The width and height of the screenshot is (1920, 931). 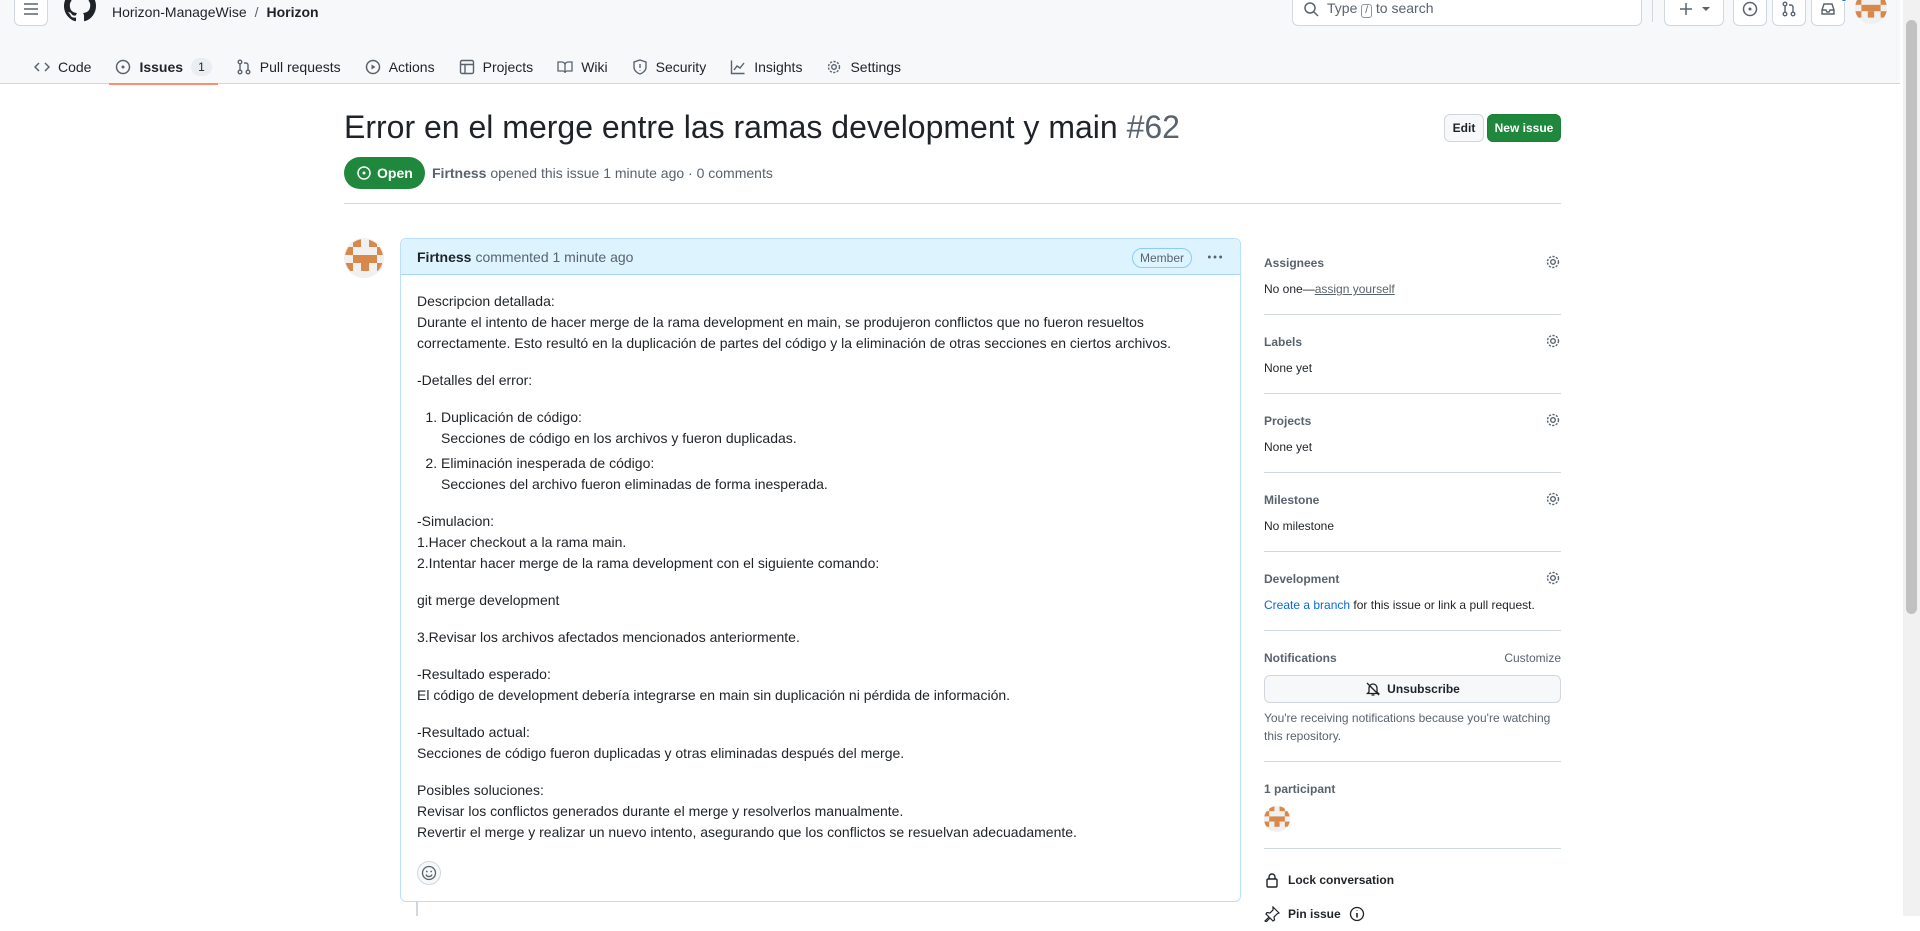 I want to click on comment-time: commented 1 minute ago, so click(x=554, y=257).